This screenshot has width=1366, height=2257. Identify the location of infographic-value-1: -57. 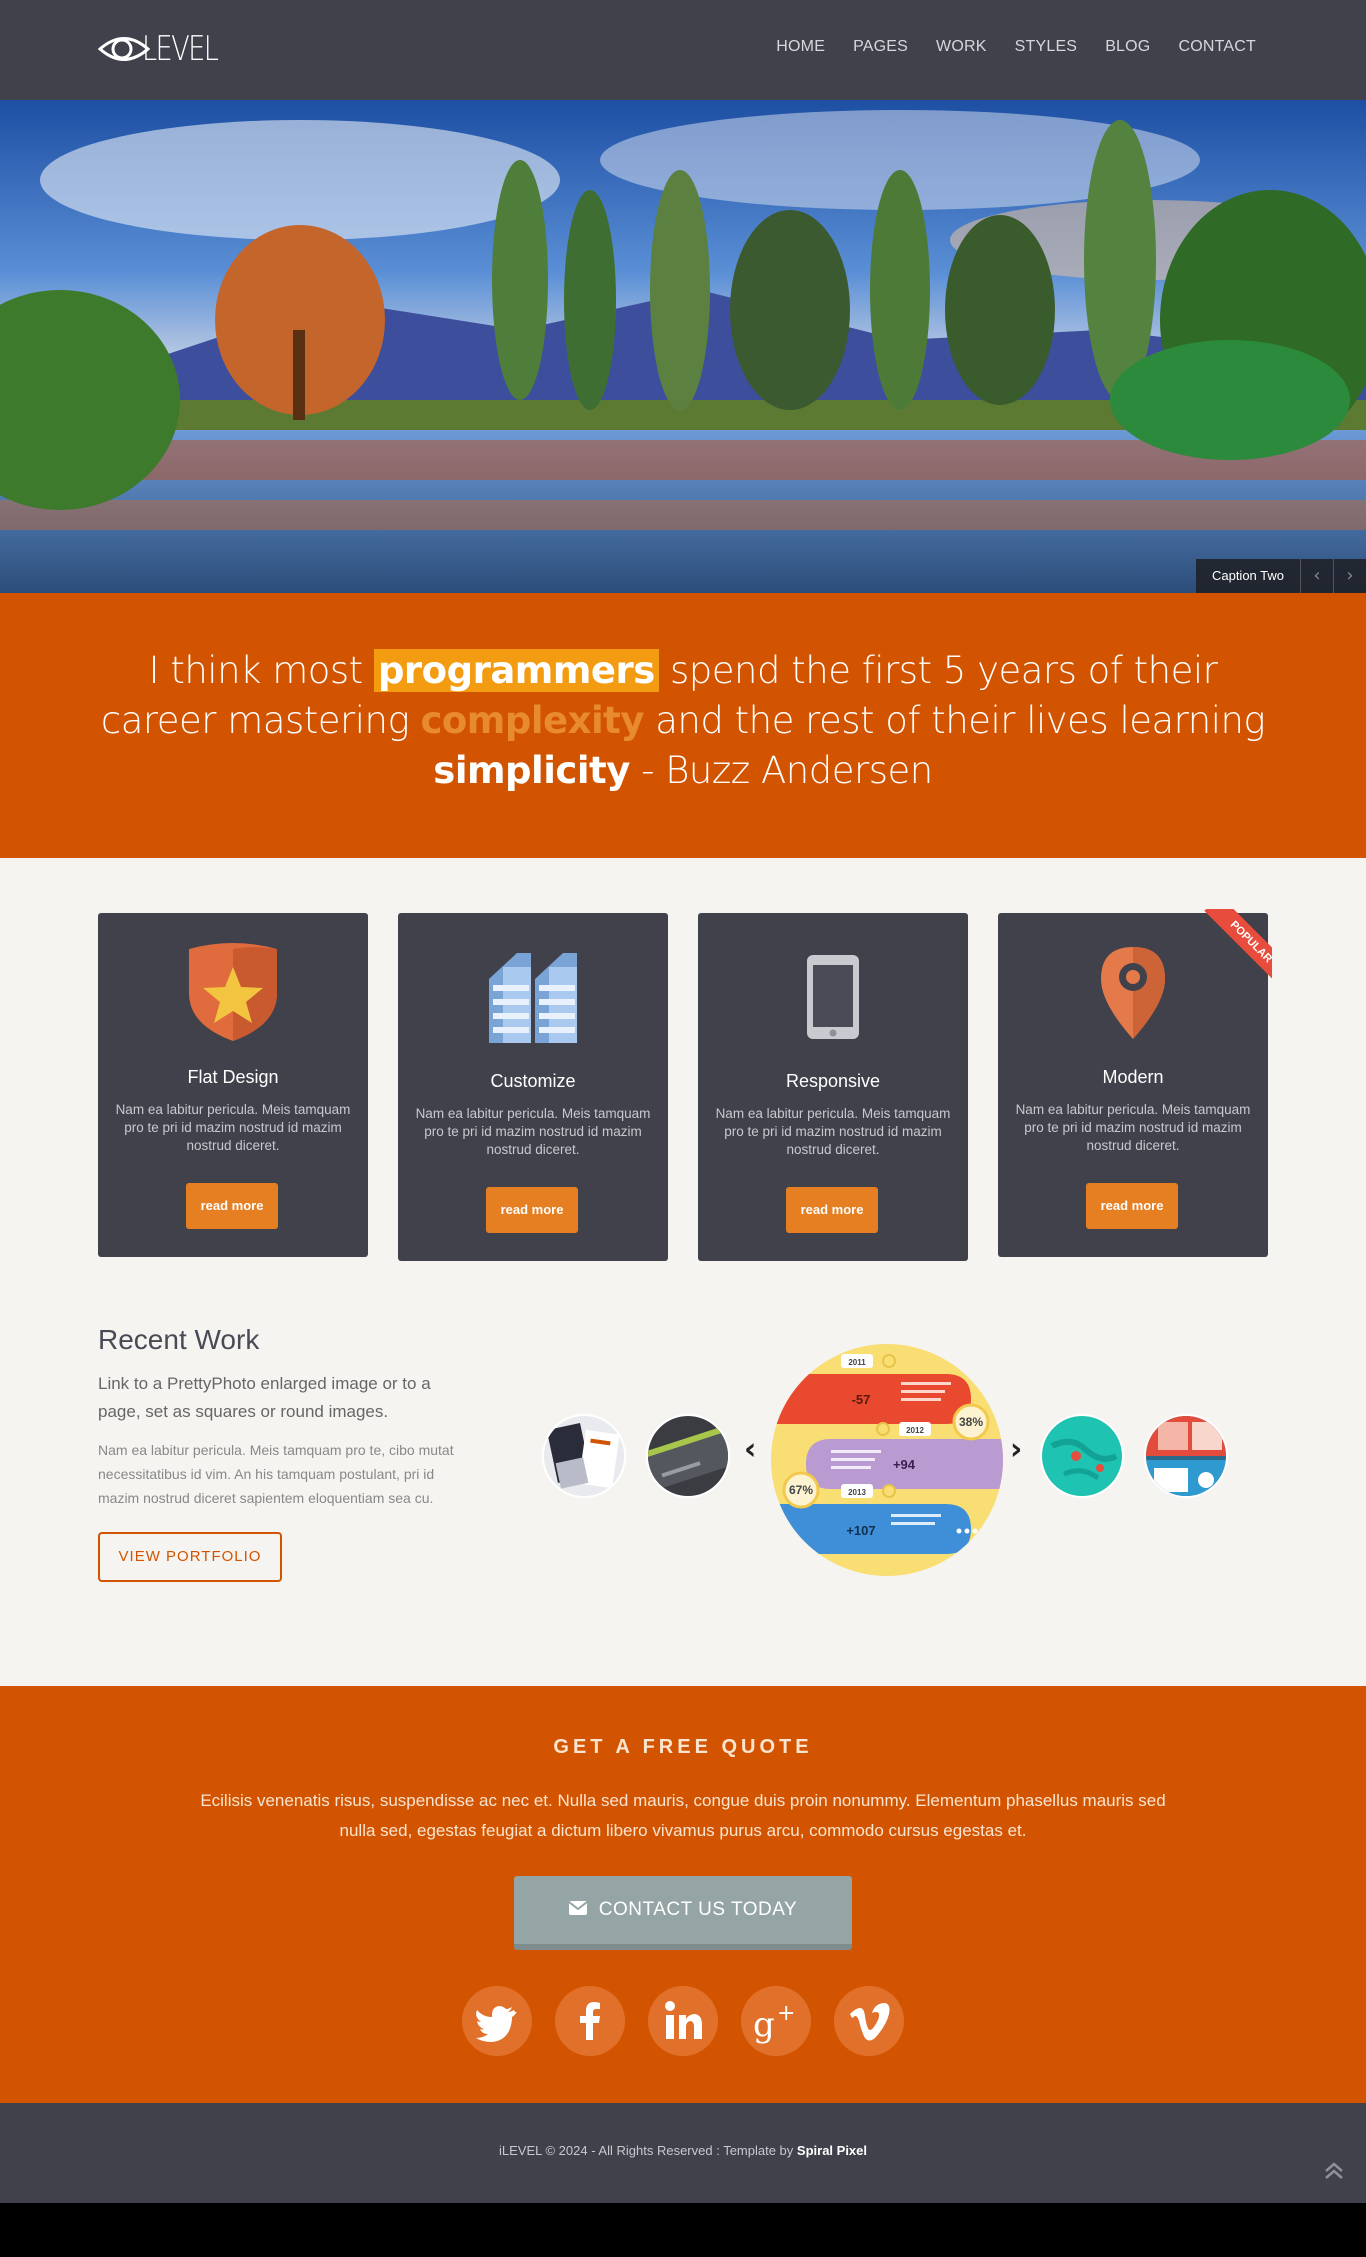
(861, 1399).